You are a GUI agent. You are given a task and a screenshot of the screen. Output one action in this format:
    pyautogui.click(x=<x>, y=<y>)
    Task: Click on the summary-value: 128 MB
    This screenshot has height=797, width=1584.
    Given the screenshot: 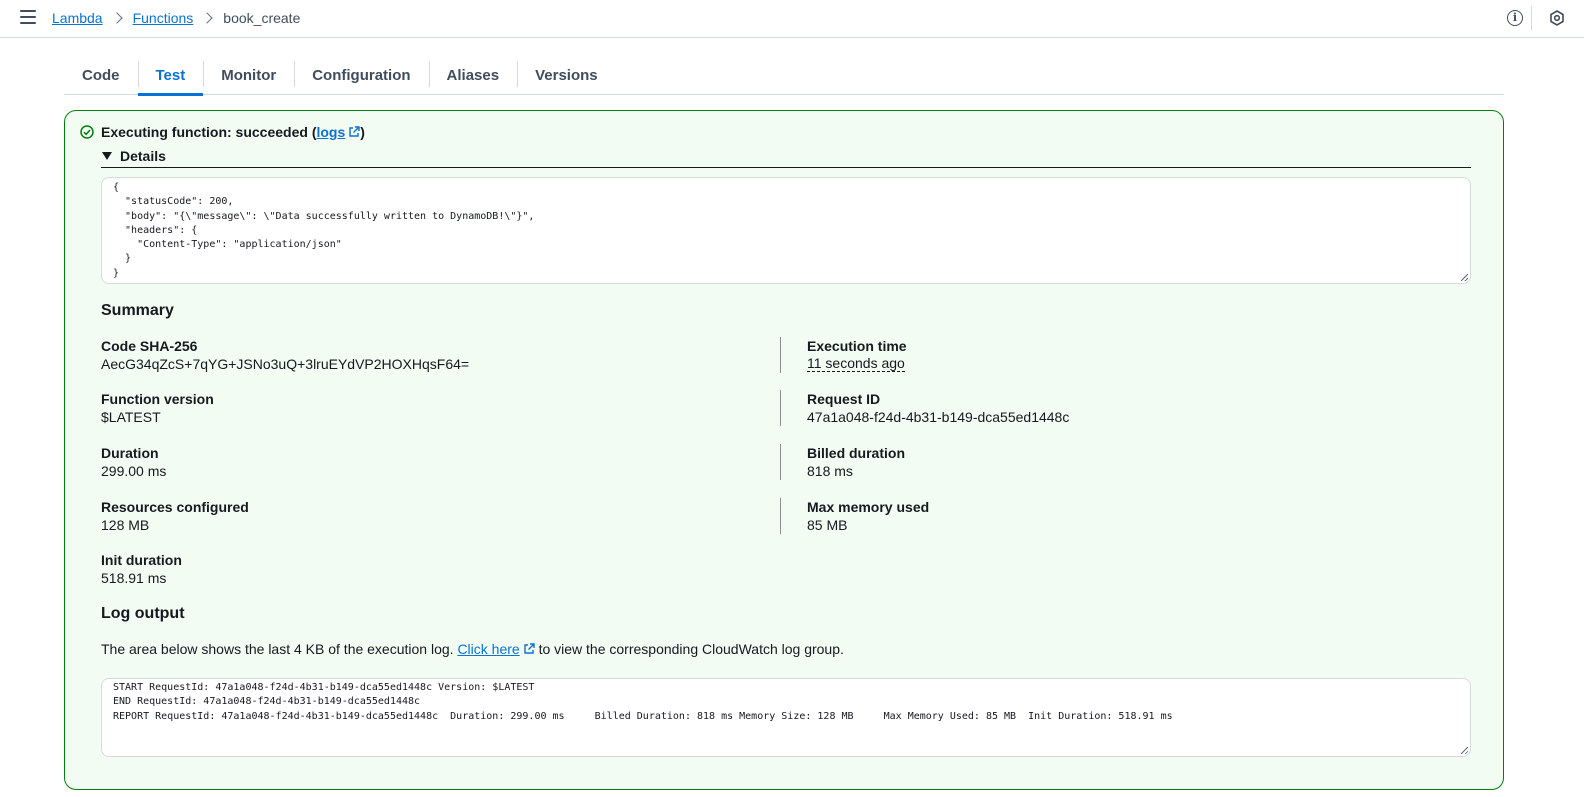 What is the action you would take?
    pyautogui.click(x=125, y=525)
    